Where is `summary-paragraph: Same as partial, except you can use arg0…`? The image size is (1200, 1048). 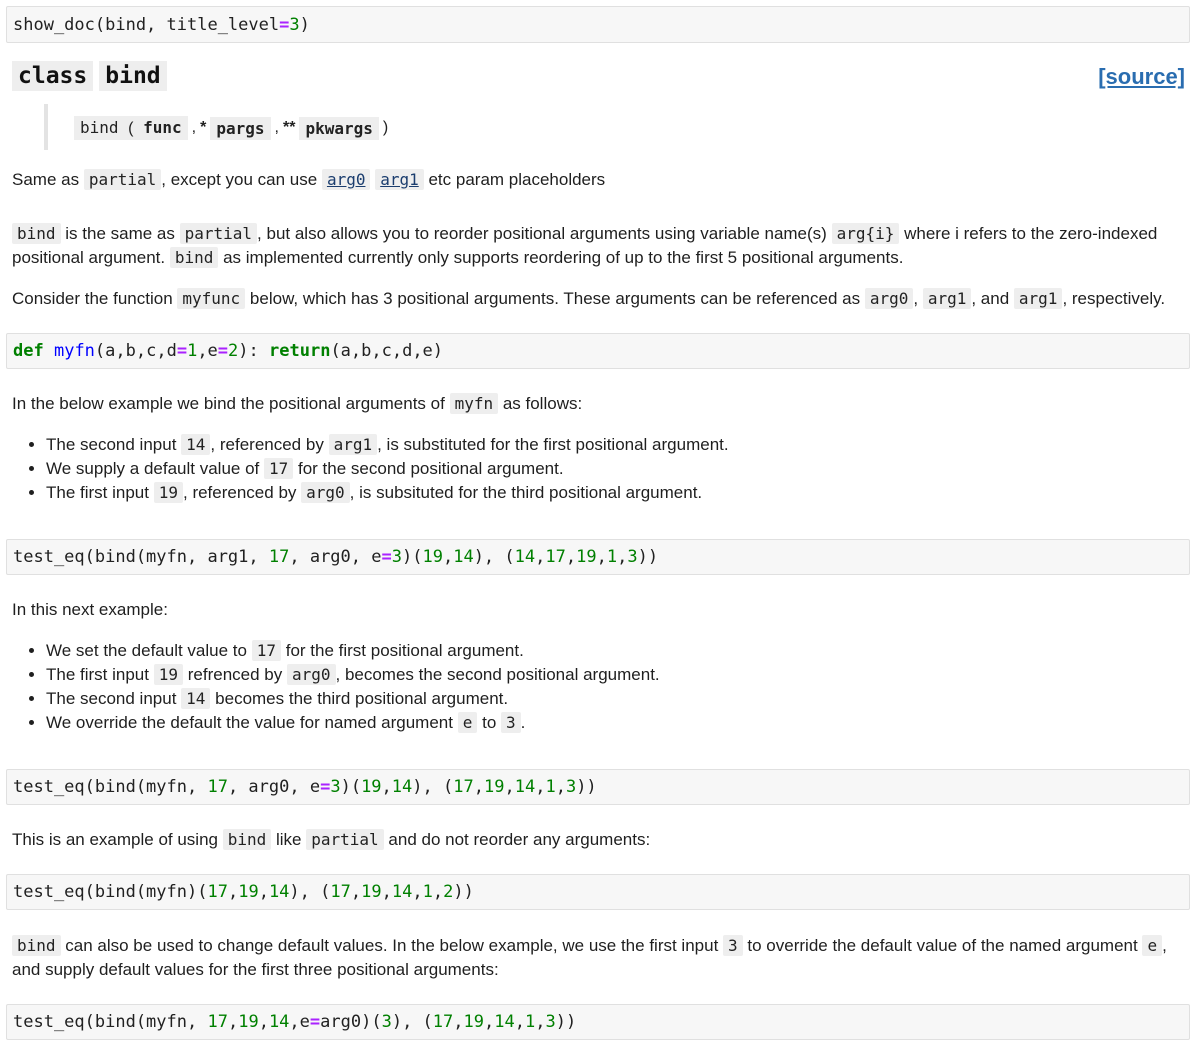
summary-paragraph: Same as partial, except you can use arg0… is located at coordinates (600, 180).